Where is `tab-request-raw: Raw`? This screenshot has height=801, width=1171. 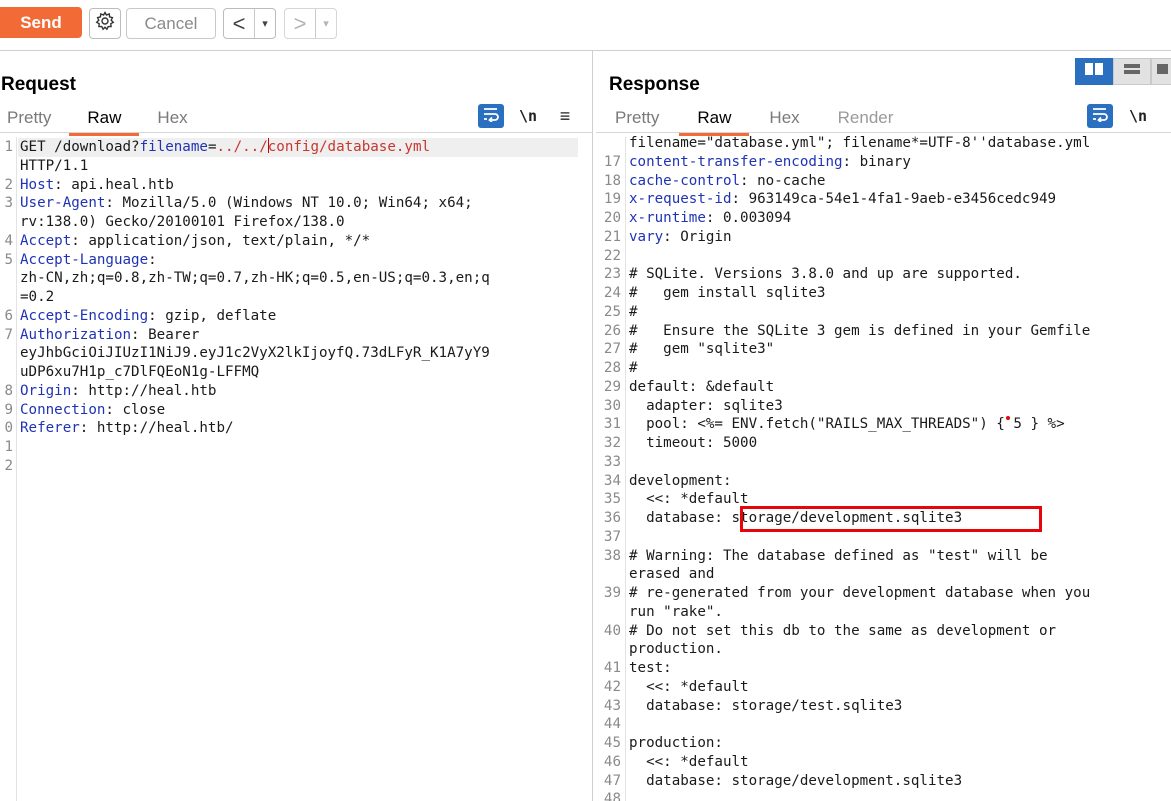 tab-request-raw: Raw is located at coordinates (104, 122).